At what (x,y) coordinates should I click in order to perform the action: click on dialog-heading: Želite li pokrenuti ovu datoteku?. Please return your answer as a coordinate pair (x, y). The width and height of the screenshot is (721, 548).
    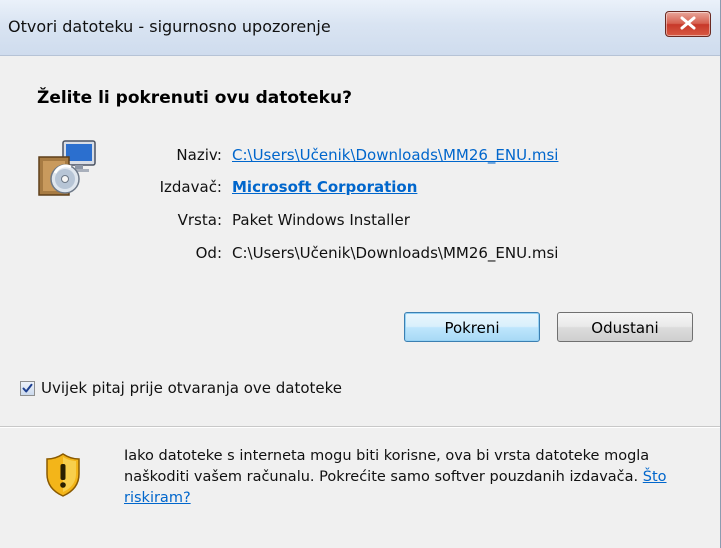
    Looking at the image, I should click on (194, 98).